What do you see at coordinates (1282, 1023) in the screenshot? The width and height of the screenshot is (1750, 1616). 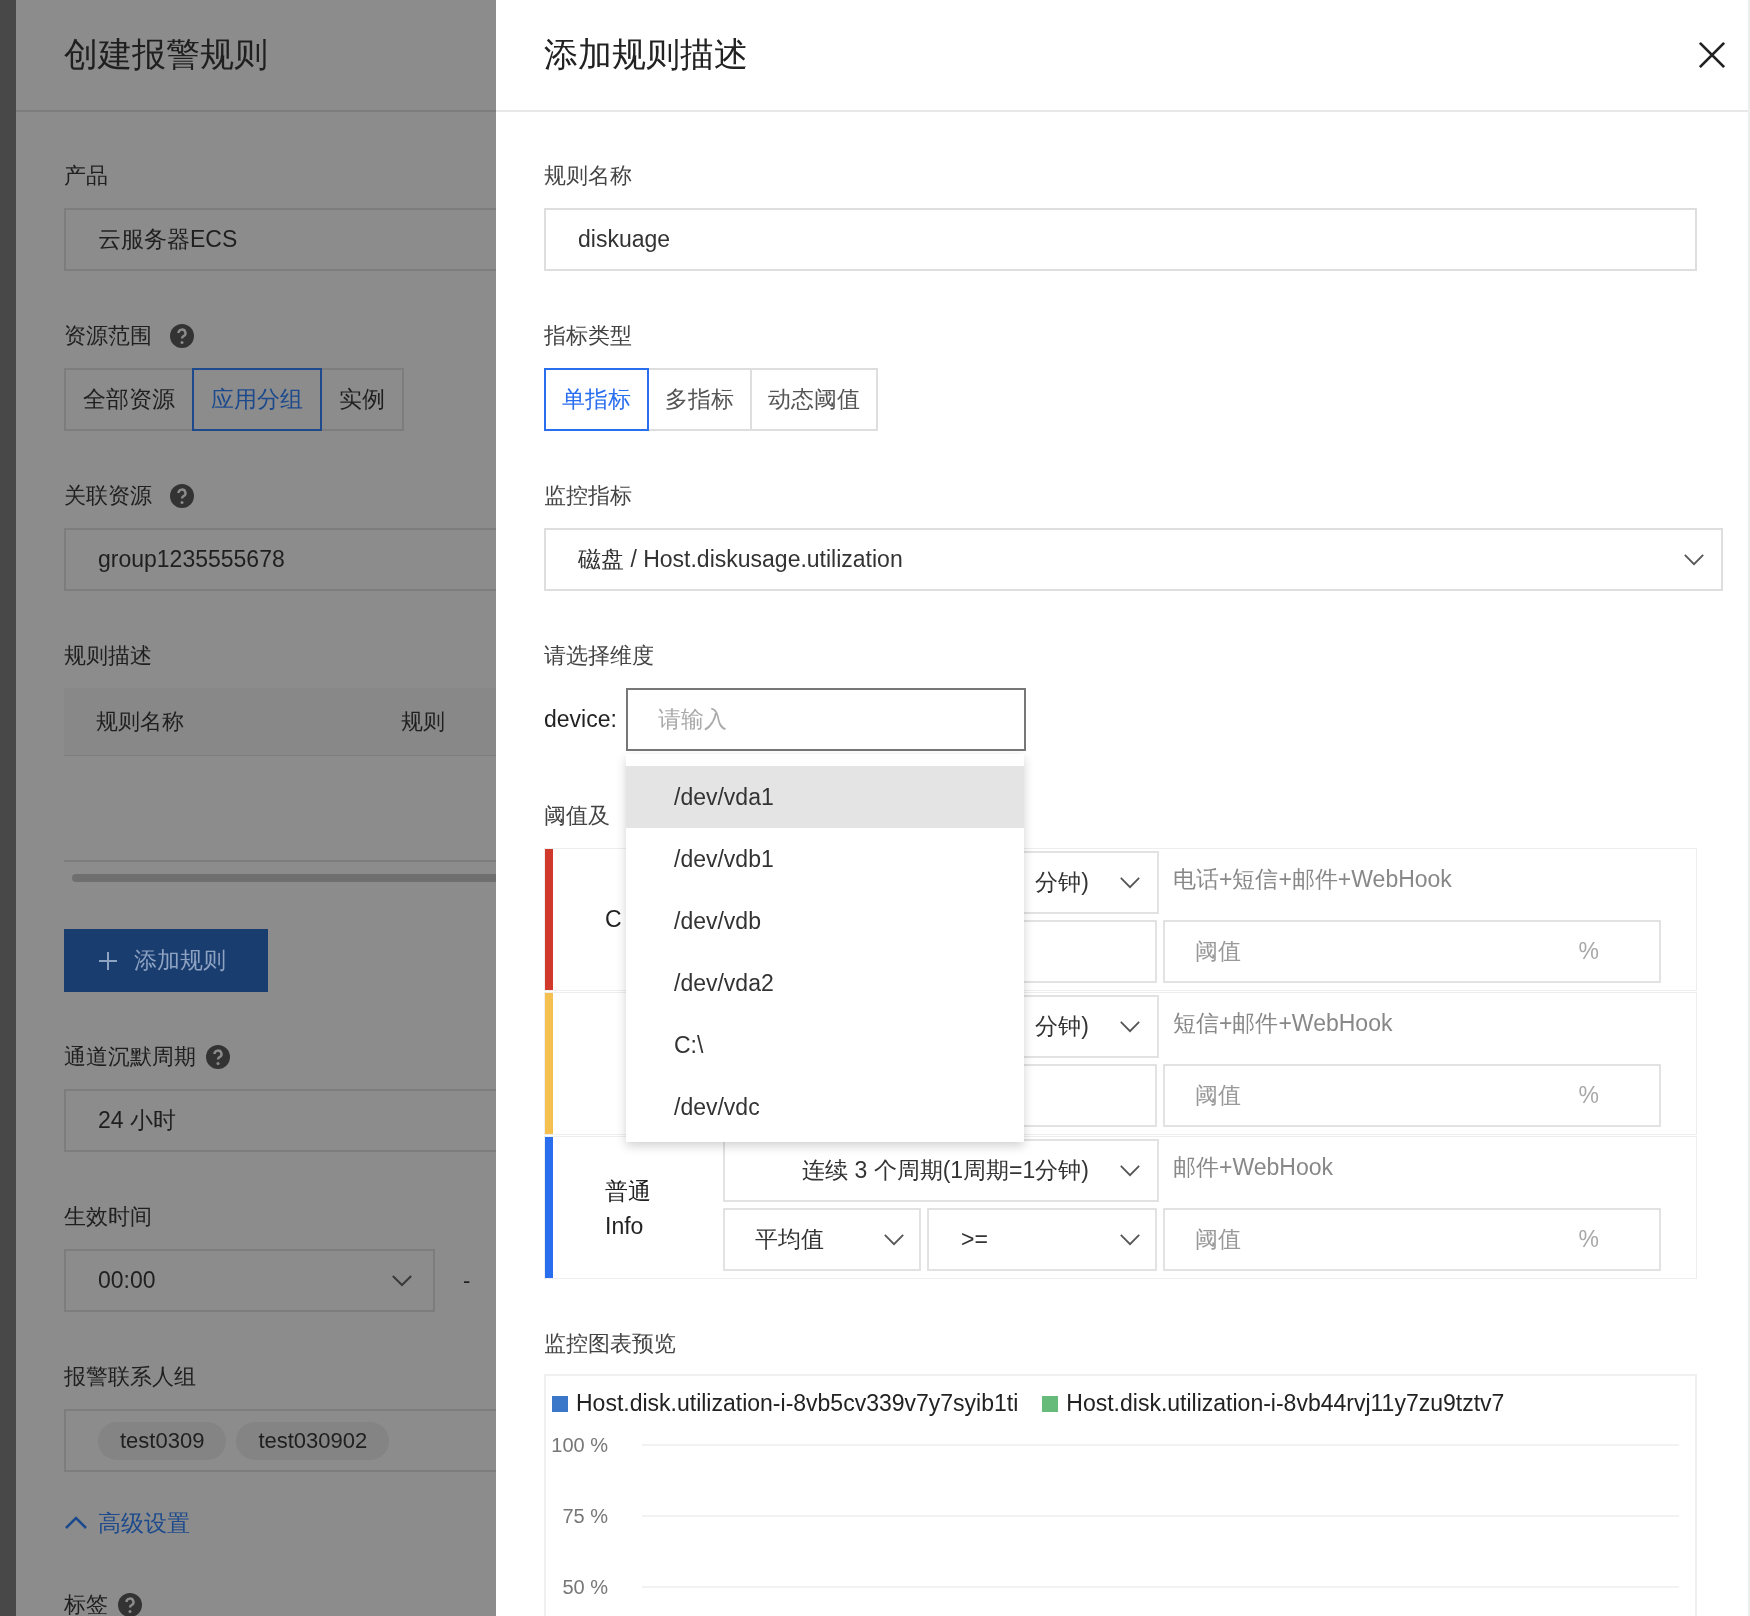 I see `notify-methods: 短信+邮件+WebHook` at bounding box center [1282, 1023].